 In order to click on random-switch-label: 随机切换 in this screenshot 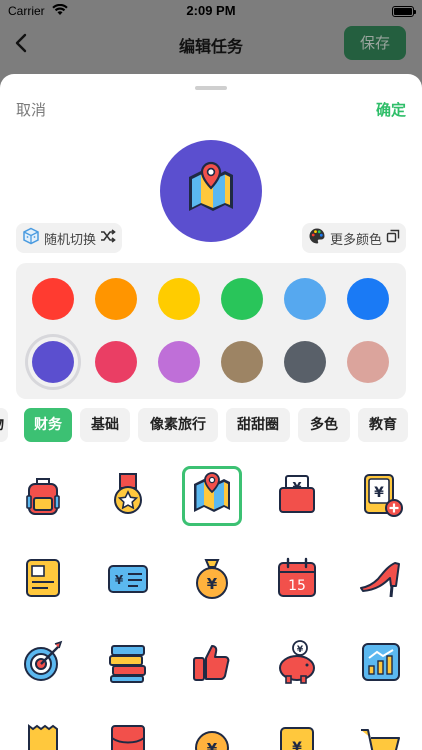, I will do `click(70, 240)`.